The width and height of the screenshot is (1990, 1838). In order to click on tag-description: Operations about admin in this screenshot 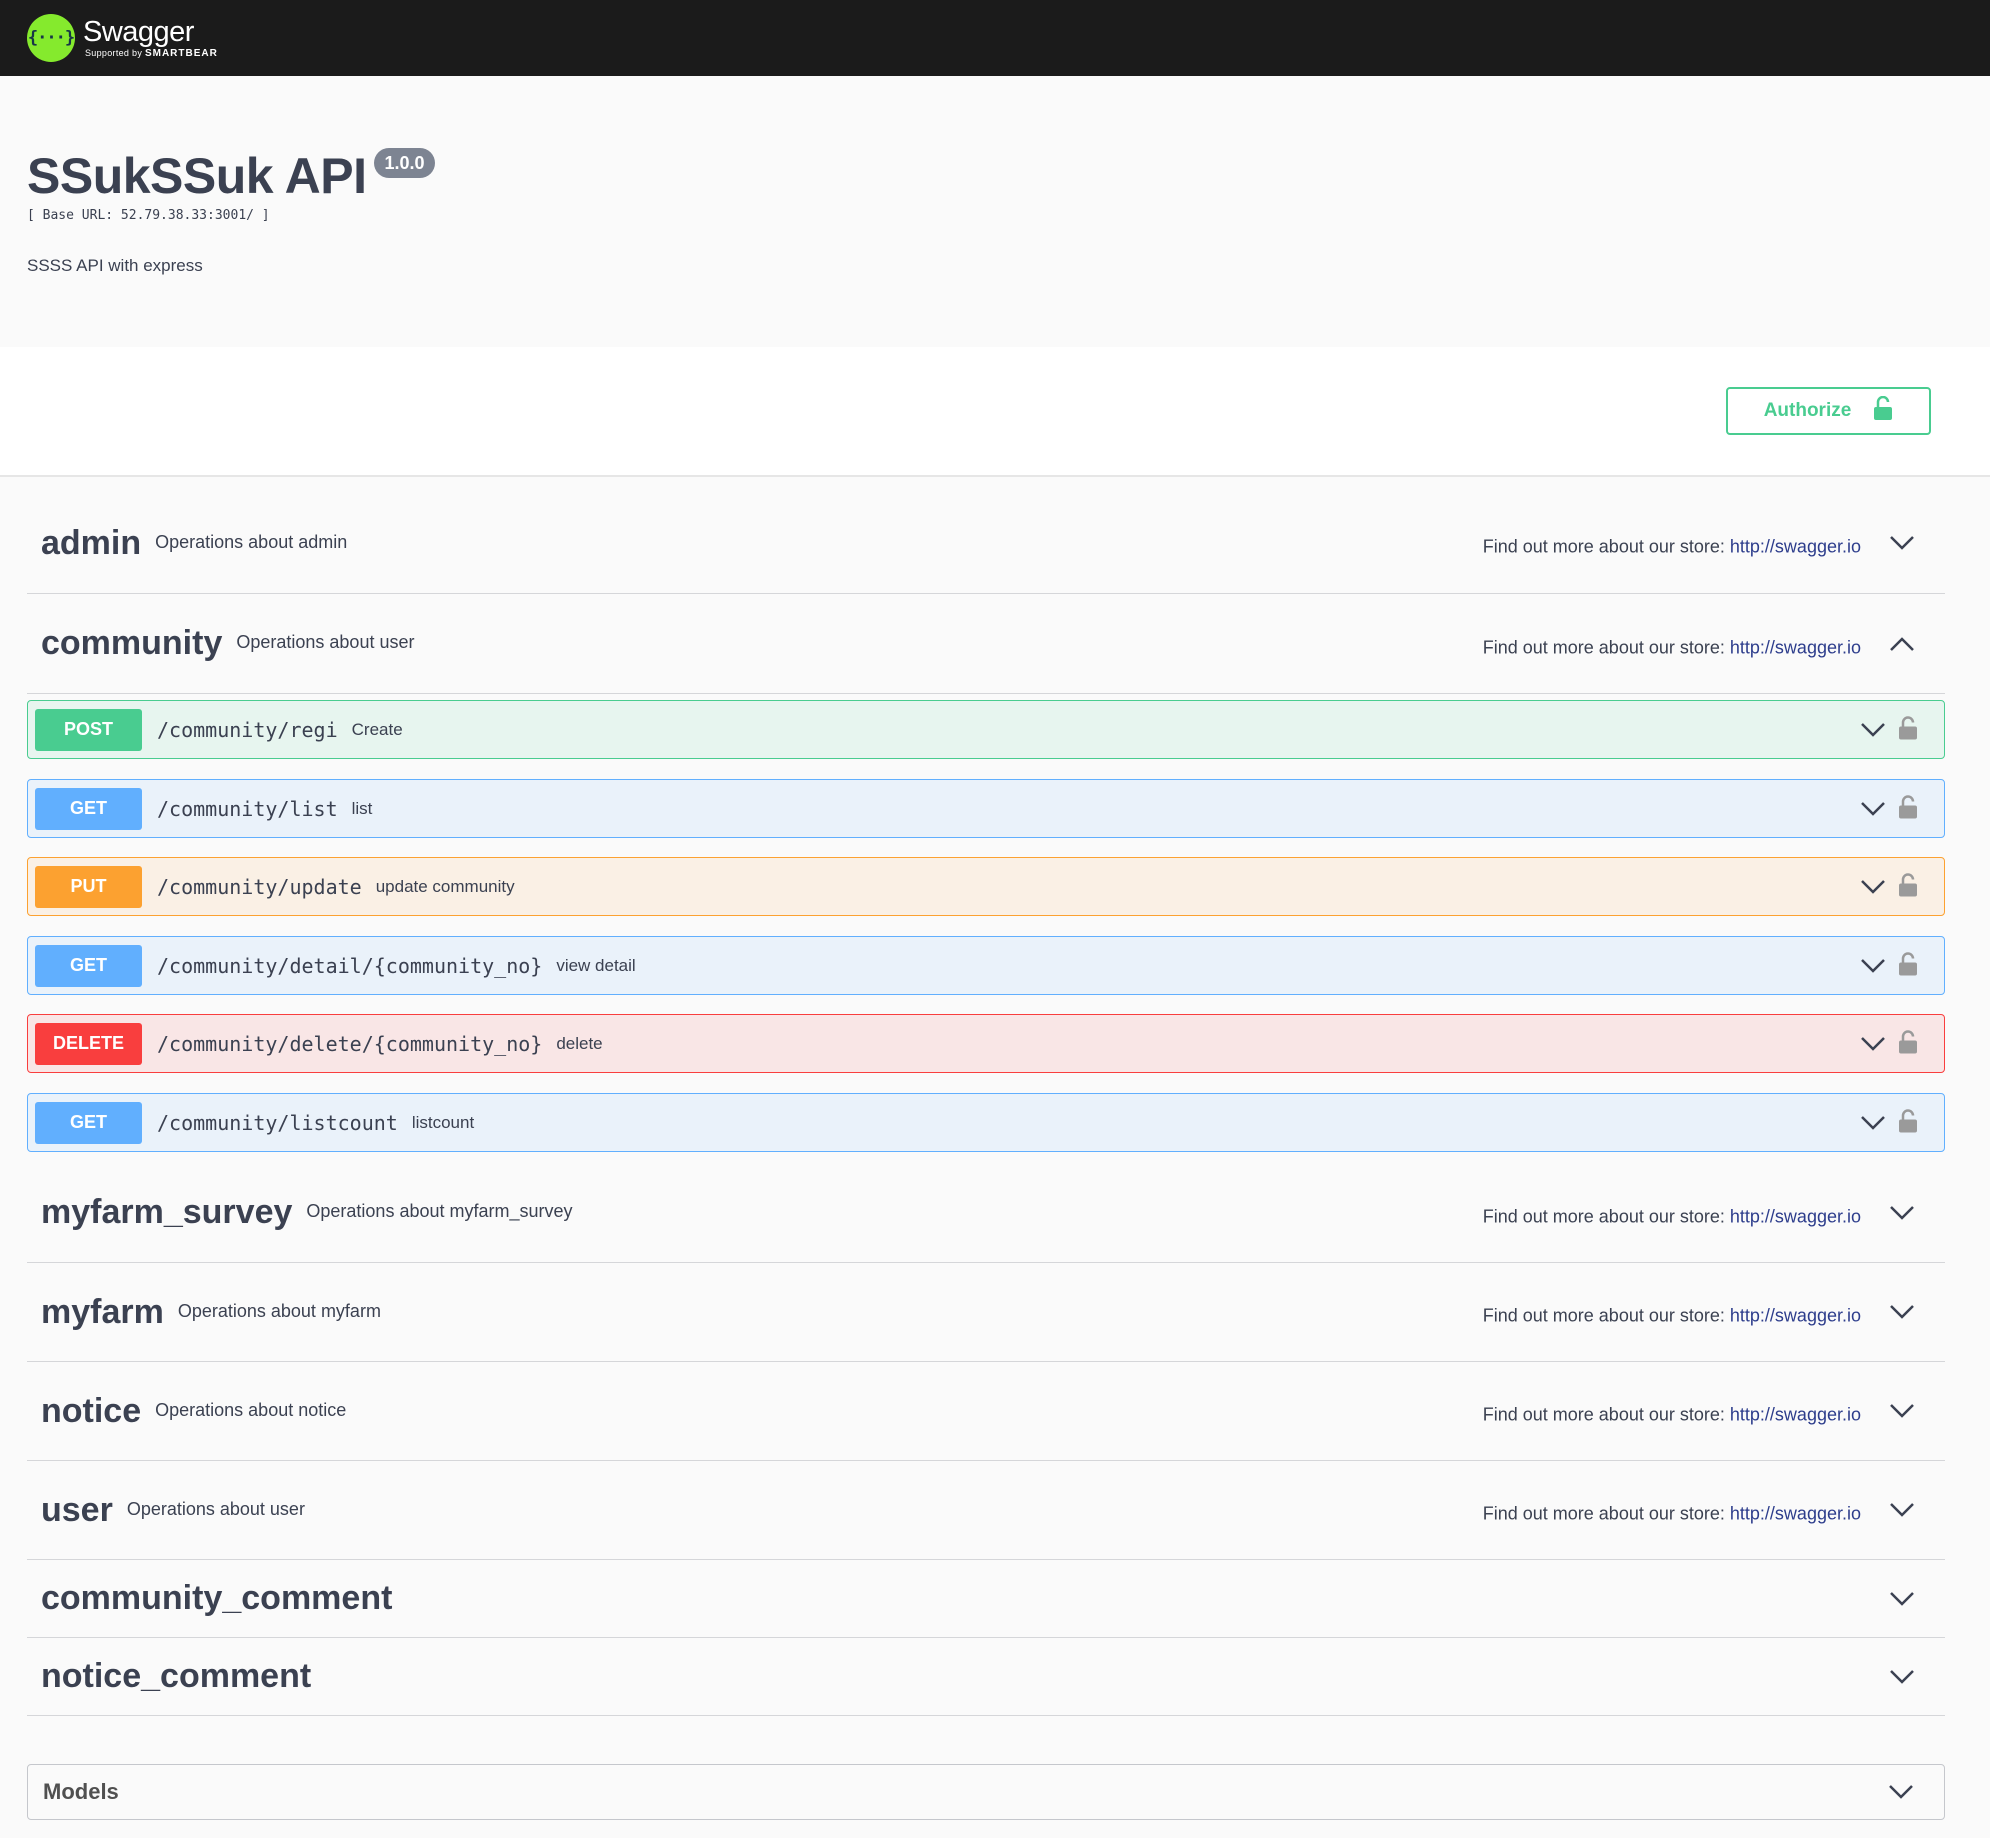, I will do `click(251, 541)`.